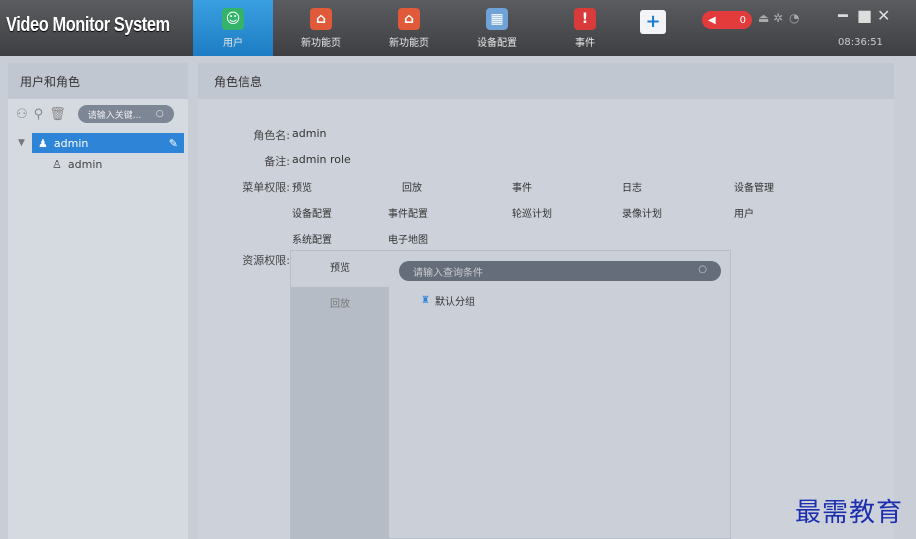 The height and width of the screenshot is (539, 916). I want to click on tree-item-user: ♙ admin, so click(120, 164).